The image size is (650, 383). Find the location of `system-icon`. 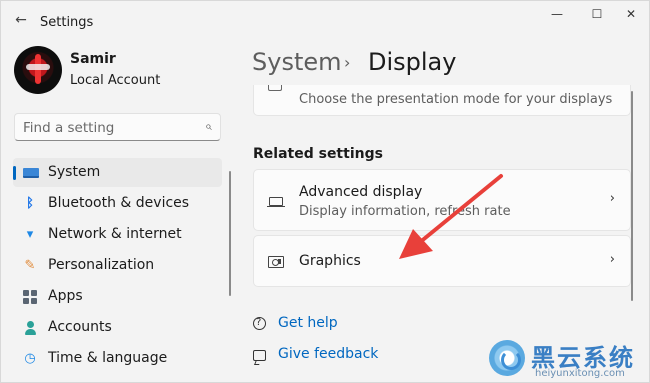

system-icon is located at coordinates (31, 173).